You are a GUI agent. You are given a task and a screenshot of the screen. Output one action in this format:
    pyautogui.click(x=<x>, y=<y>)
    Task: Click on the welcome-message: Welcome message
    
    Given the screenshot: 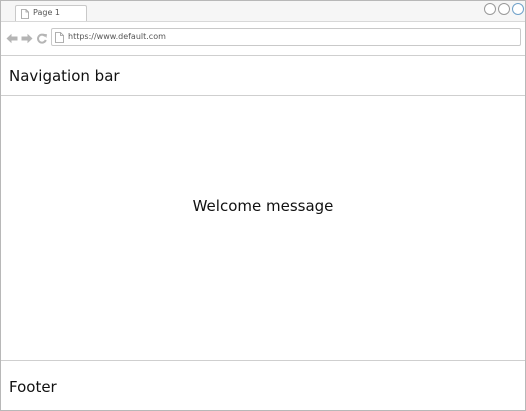 What is the action you would take?
    pyautogui.click(x=263, y=206)
    